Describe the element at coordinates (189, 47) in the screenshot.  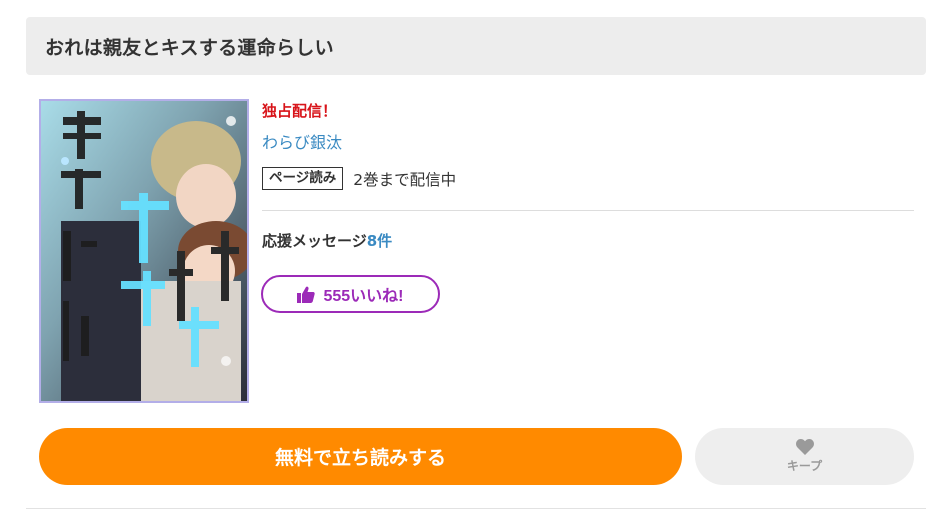
I see `book-title: おれは親友とキスする運命らしい` at that location.